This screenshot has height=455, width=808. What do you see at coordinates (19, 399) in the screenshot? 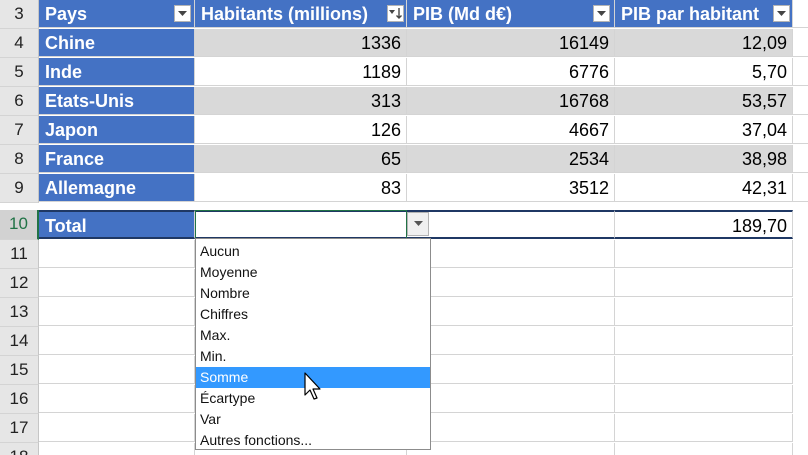
I see `row-number: 16` at bounding box center [19, 399].